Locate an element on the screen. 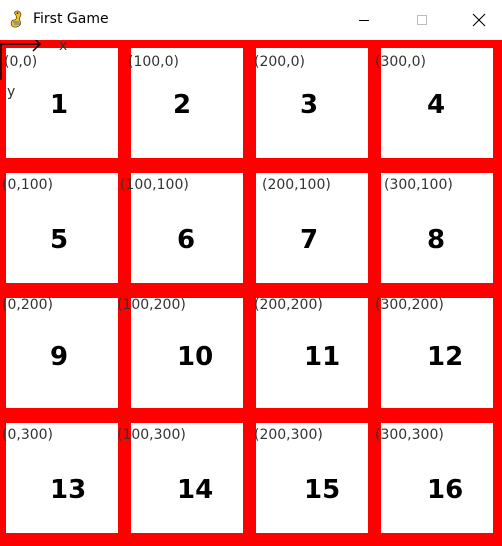 Image resolution: width=502 pixels, height=546 pixels. cell-number: 10 is located at coordinates (195, 357).